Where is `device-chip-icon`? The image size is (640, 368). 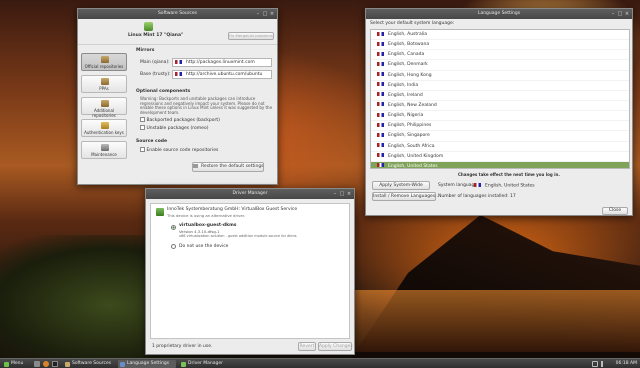
device-chip-icon is located at coordinates (160, 212).